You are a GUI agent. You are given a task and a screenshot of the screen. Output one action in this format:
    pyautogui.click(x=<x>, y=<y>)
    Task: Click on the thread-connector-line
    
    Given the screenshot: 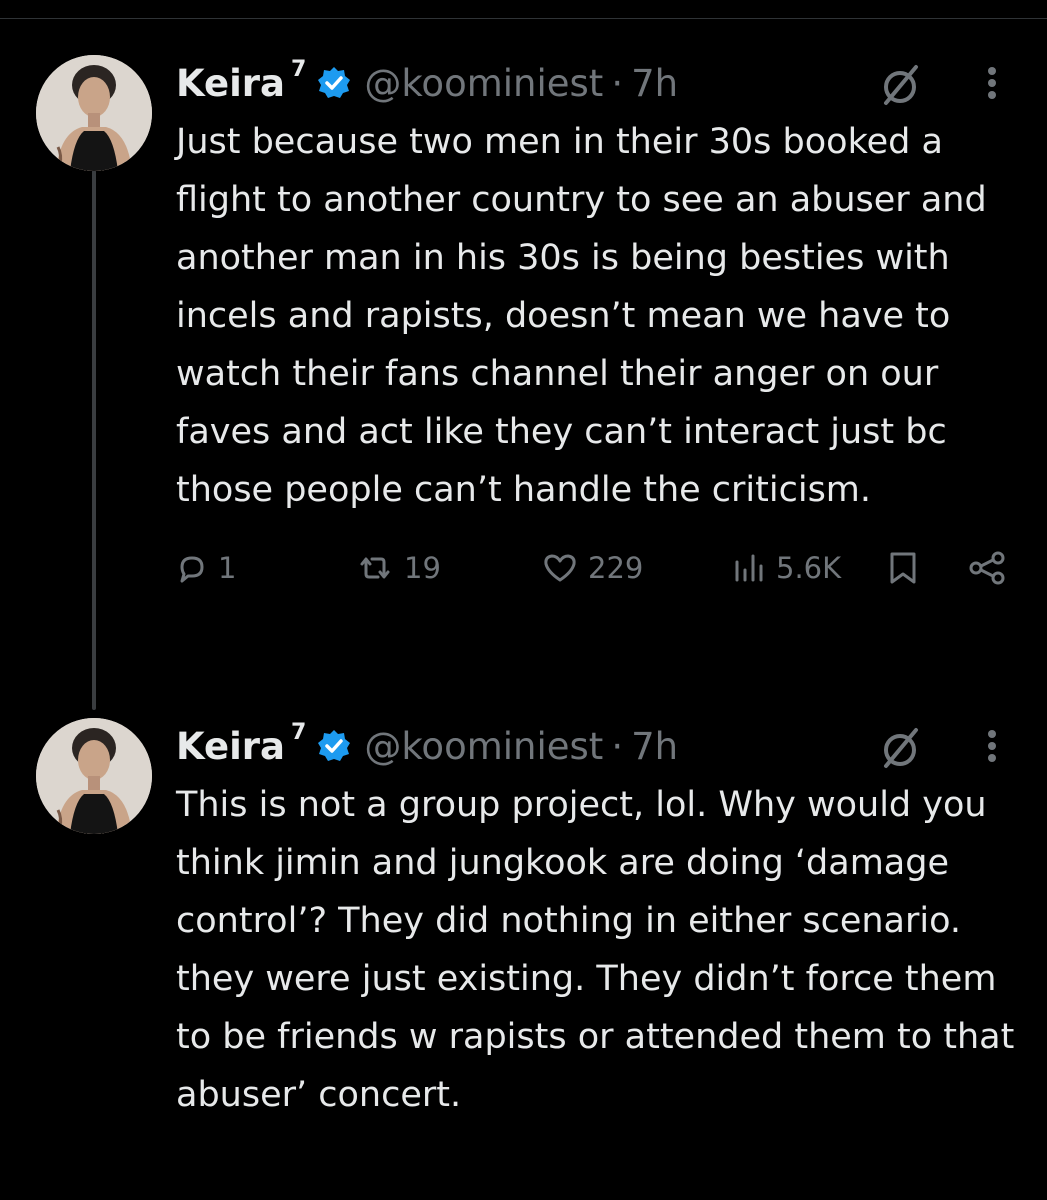 What is the action you would take?
    pyautogui.click(x=94, y=440)
    